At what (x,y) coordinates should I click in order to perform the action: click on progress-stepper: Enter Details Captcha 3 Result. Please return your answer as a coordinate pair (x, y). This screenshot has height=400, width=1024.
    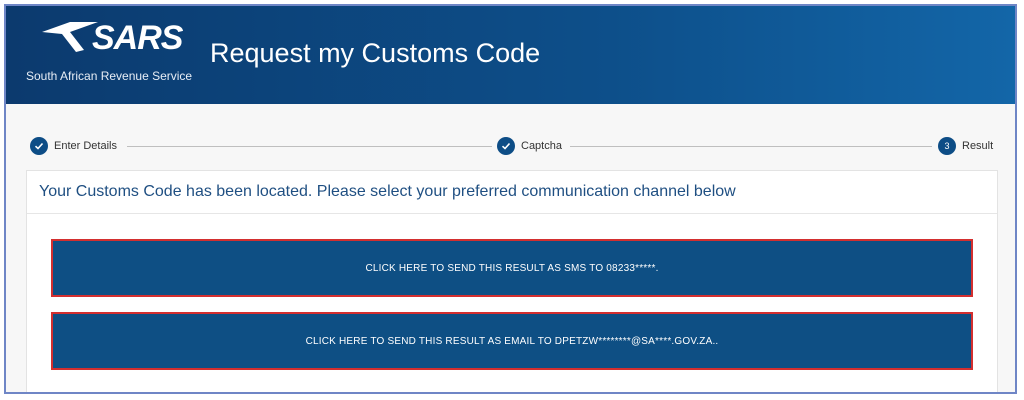
    Looking at the image, I should click on (513, 148).